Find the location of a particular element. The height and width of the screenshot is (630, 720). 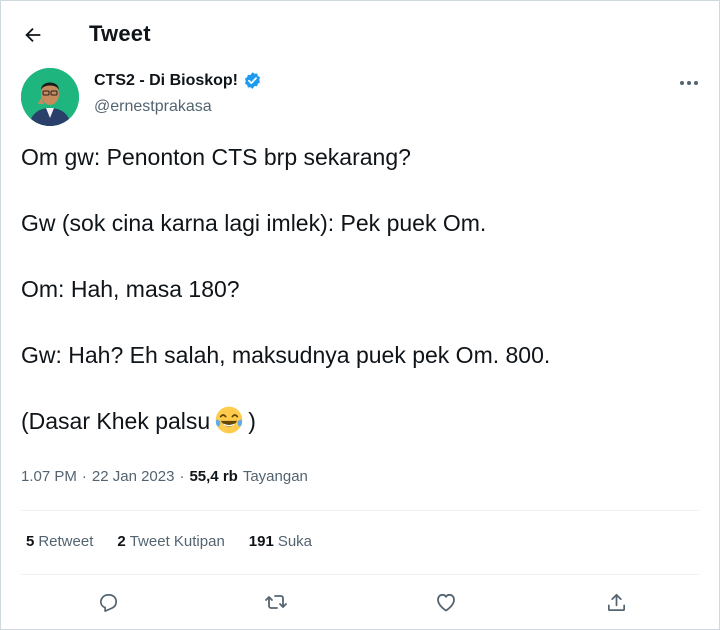

retweet-button is located at coordinates (276, 602).